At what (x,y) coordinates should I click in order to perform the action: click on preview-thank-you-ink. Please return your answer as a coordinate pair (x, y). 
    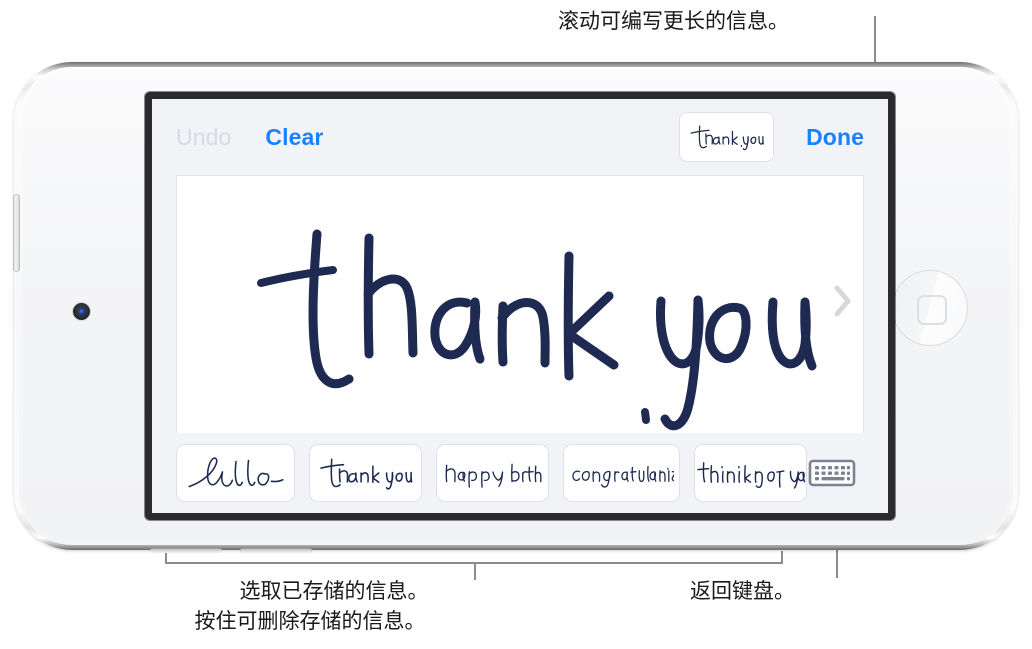
    Looking at the image, I should click on (727, 138).